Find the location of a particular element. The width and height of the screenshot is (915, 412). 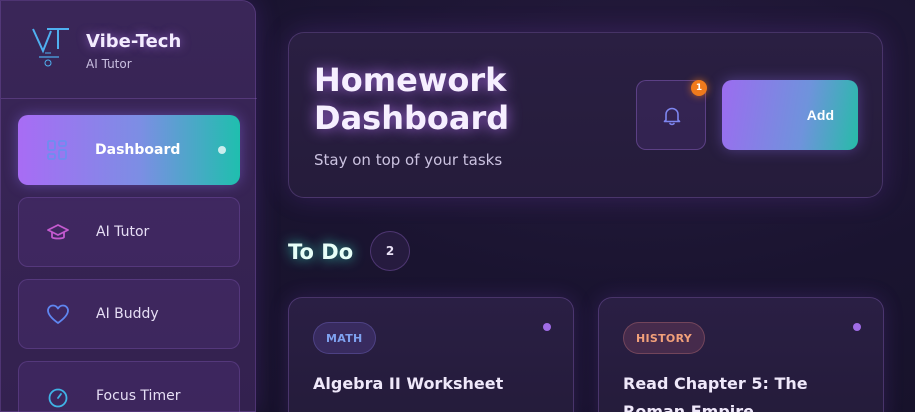

sidebar-item-ai-tutor: AI Tutor is located at coordinates (129, 232).